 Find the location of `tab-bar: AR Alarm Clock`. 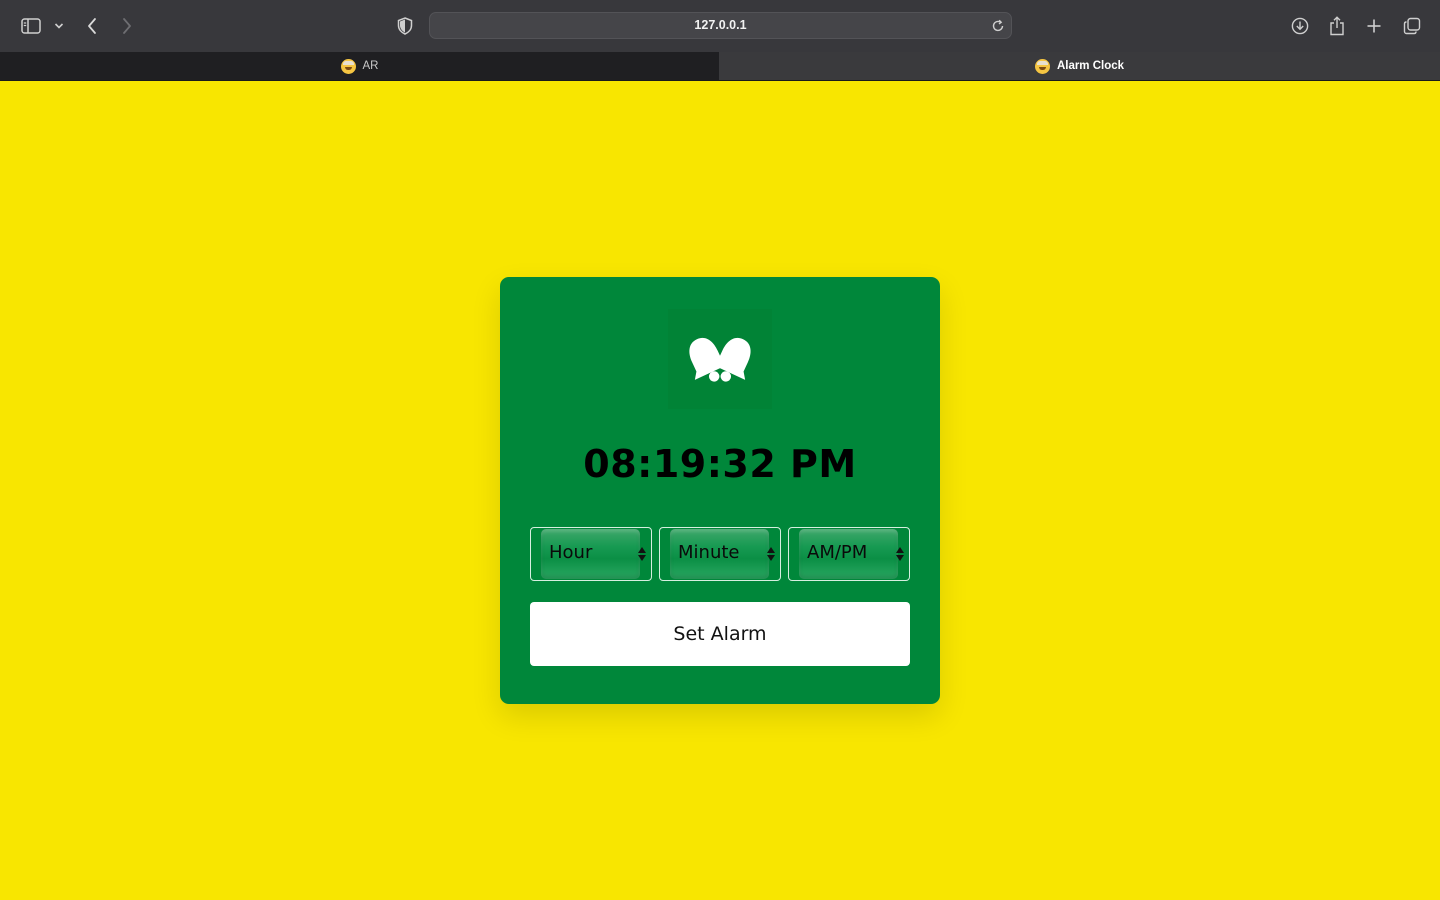

tab-bar: AR Alarm Clock is located at coordinates (720, 66).